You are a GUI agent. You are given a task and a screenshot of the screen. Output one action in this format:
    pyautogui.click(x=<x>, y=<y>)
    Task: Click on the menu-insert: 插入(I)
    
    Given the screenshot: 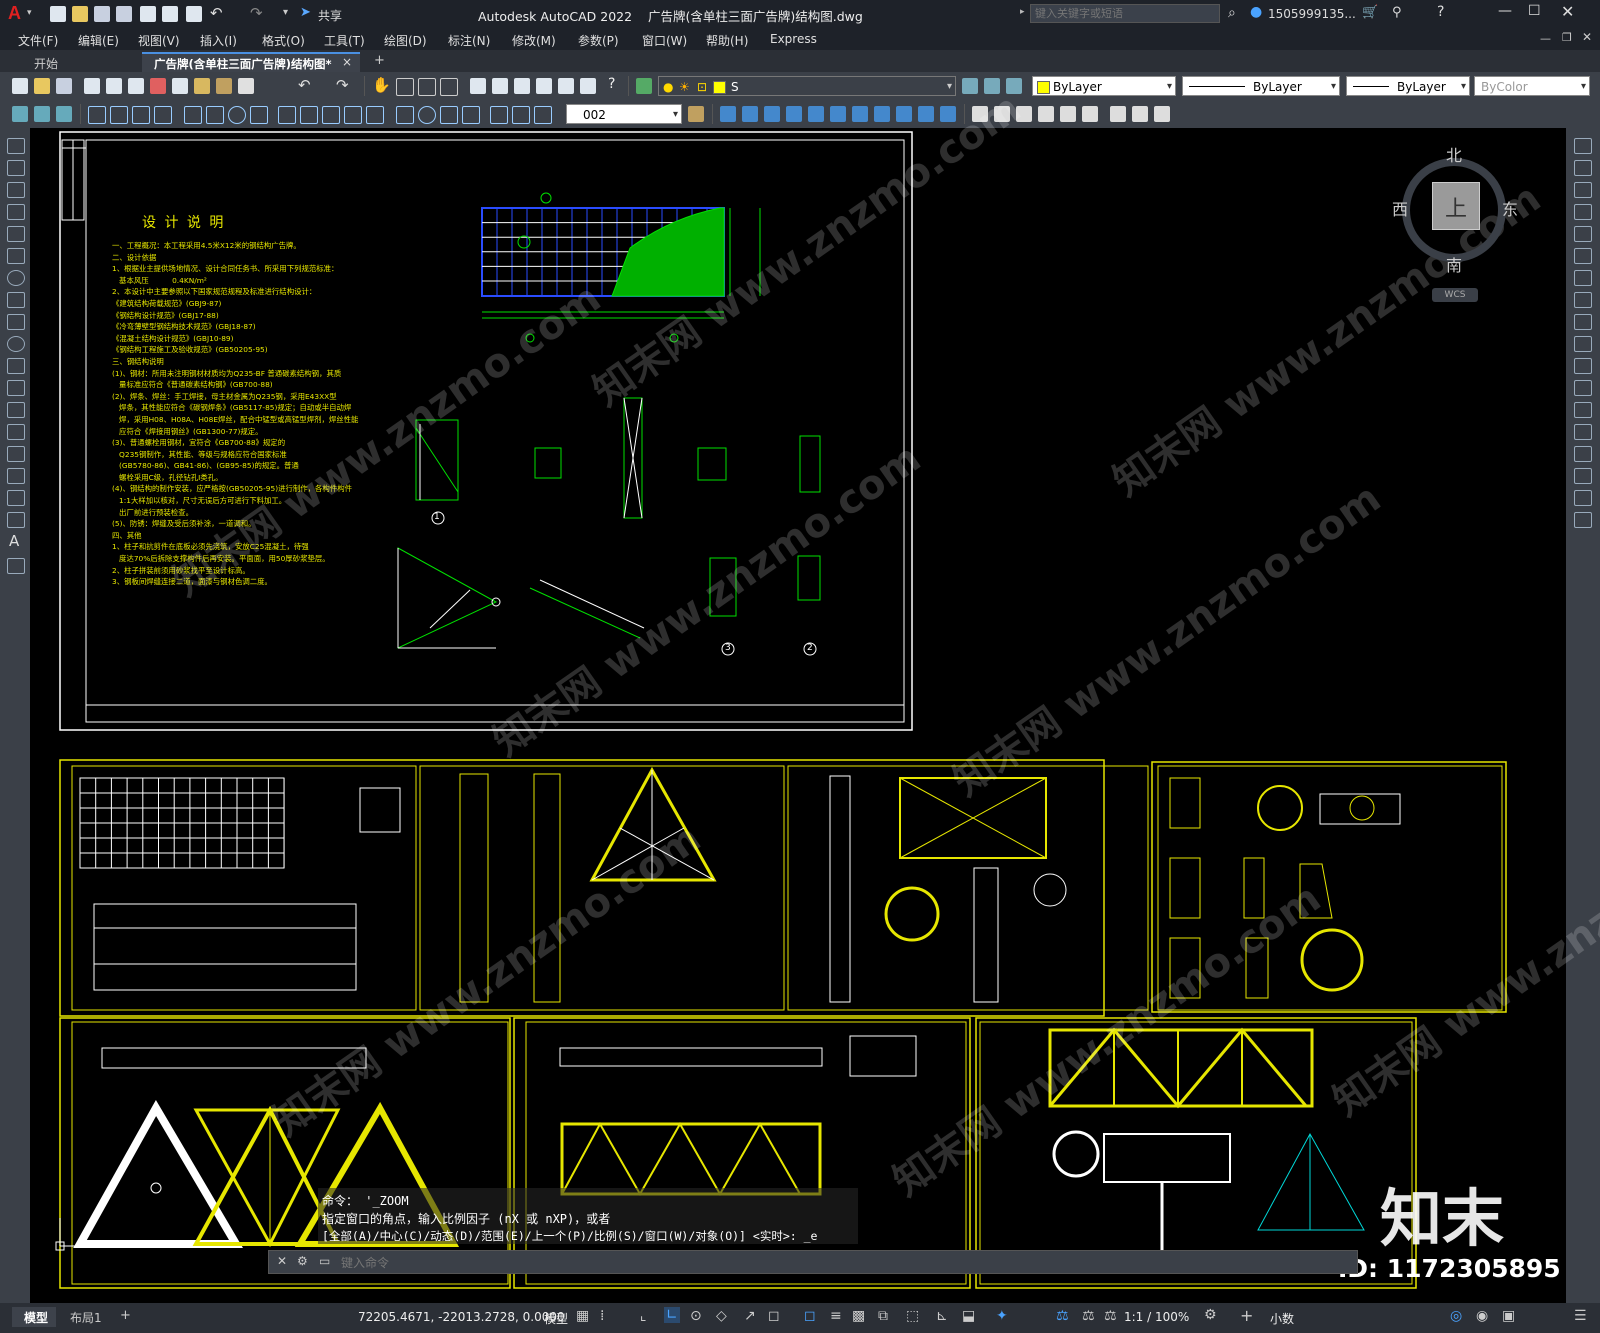 What is the action you would take?
    pyautogui.click(x=218, y=40)
    